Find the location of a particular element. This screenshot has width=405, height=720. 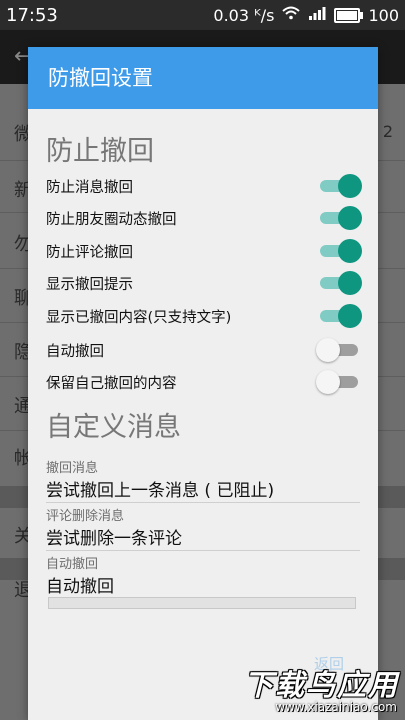

pref-prevent-message-recall: 防止消息撤回 is located at coordinates (204, 186).